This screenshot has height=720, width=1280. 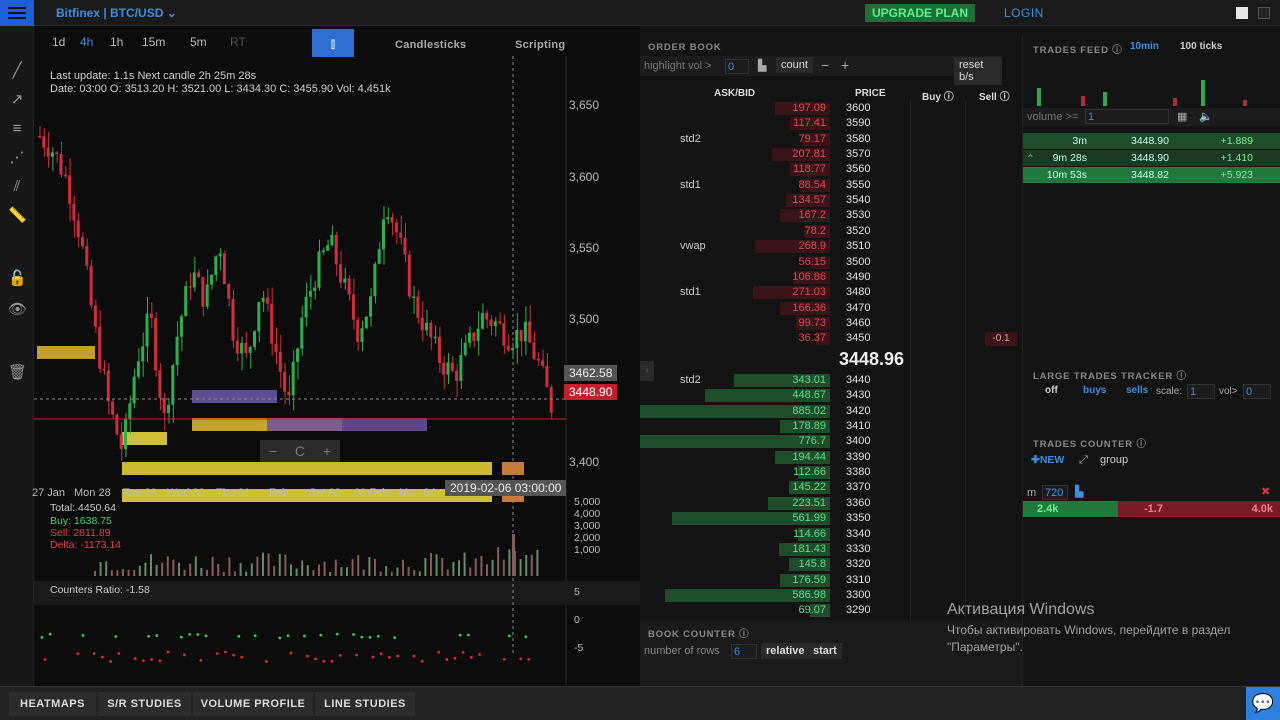 I want to click on collapse-arrow-icon: ›, so click(x=647, y=371).